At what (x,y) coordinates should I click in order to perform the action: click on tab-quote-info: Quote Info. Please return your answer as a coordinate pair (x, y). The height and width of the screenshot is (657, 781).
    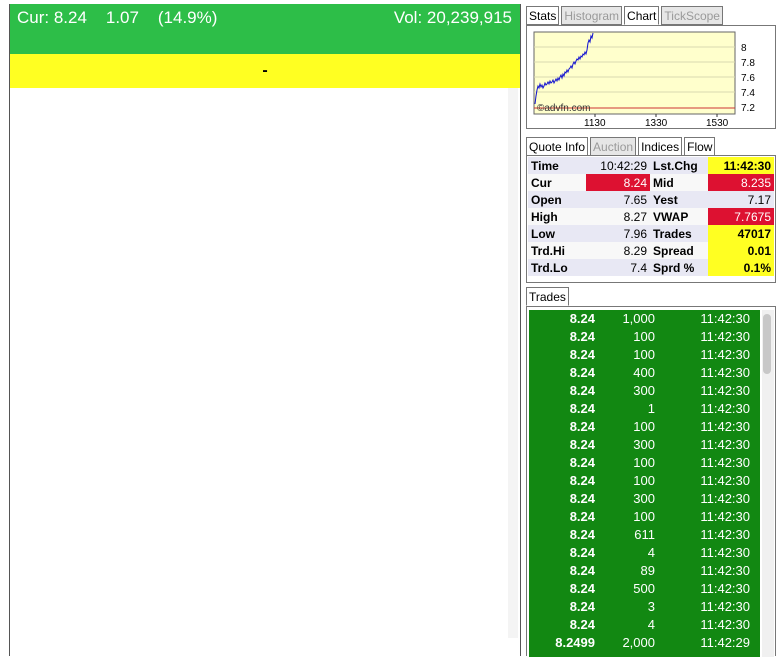
    Looking at the image, I should click on (557, 146).